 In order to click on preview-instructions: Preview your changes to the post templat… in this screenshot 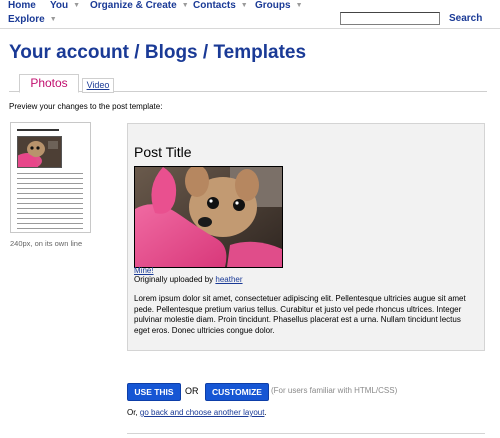, I will do `click(86, 106)`.